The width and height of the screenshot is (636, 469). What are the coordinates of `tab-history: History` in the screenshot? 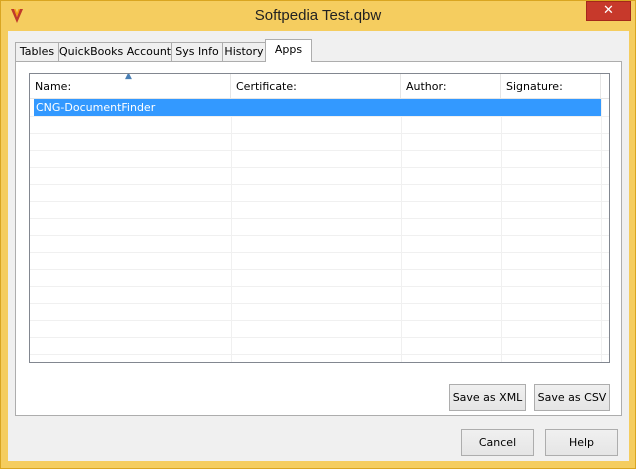 It's located at (244, 51).